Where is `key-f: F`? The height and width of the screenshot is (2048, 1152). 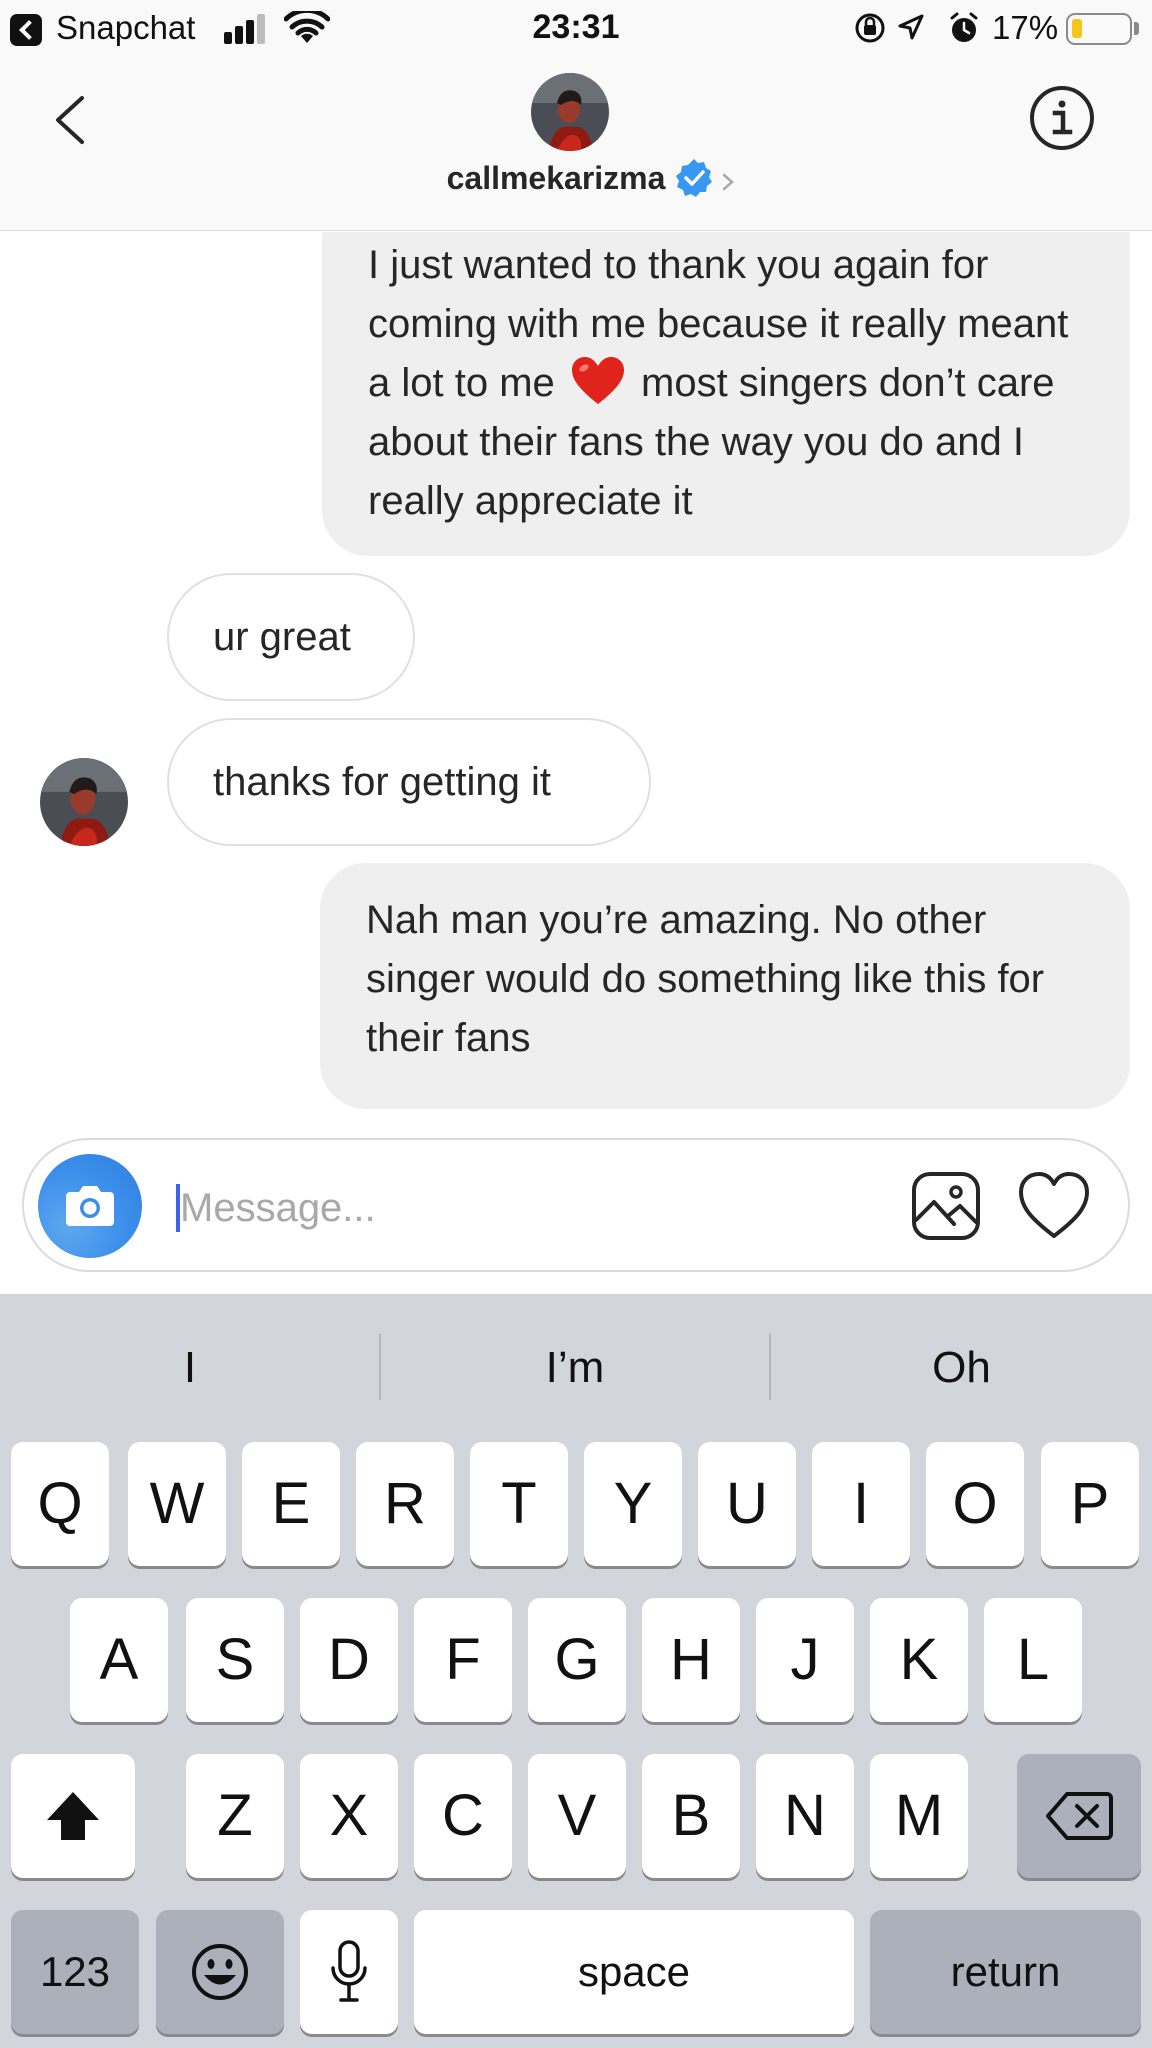 key-f: F is located at coordinates (463, 1660).